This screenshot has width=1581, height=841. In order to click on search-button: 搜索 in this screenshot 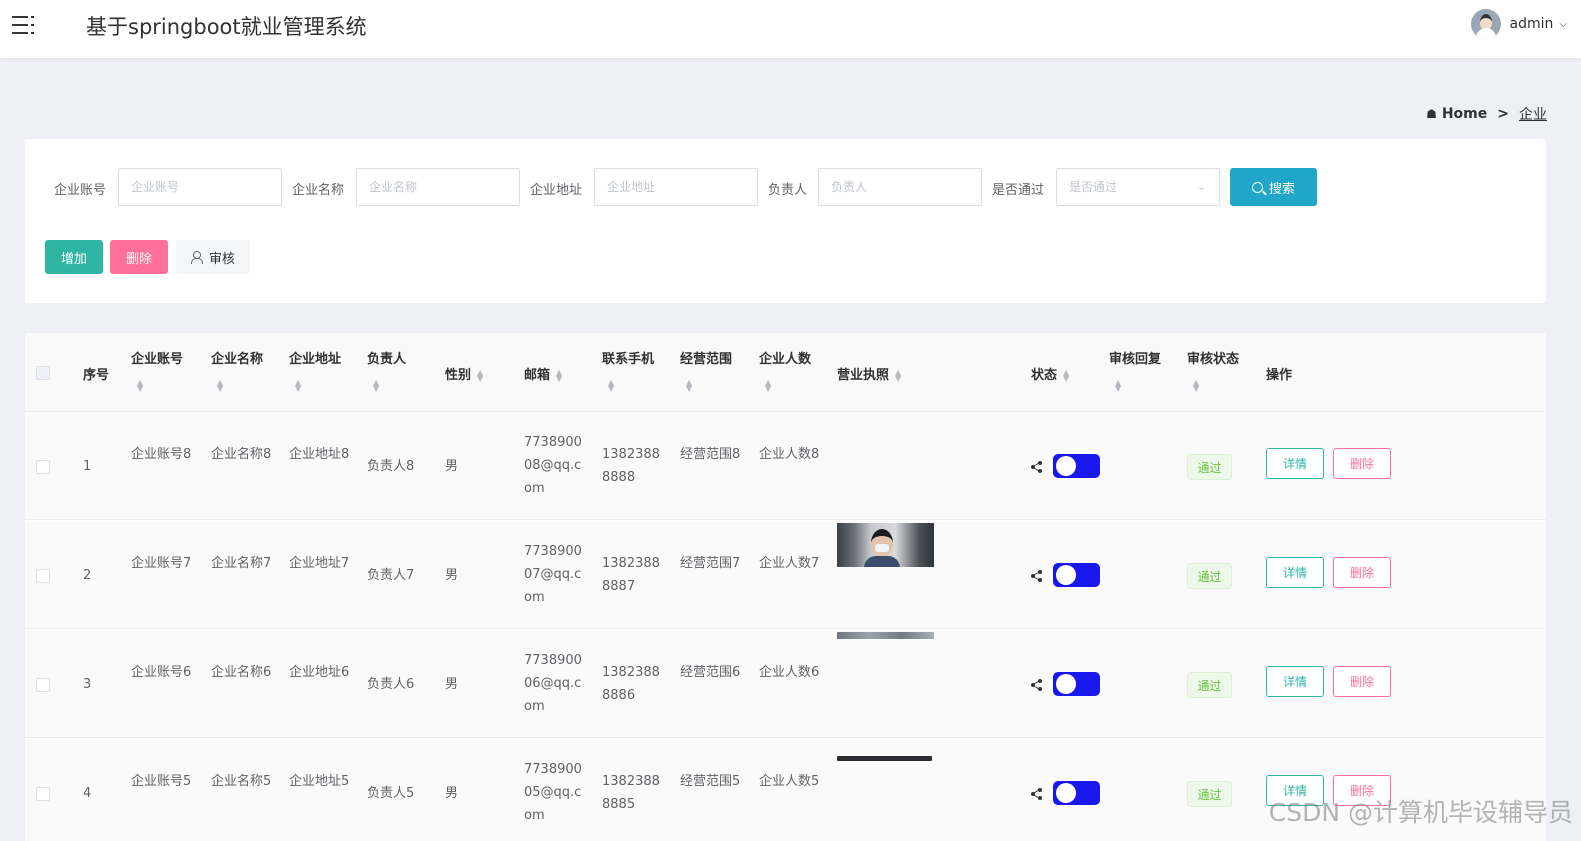, I will do `click(1273, 187)`.